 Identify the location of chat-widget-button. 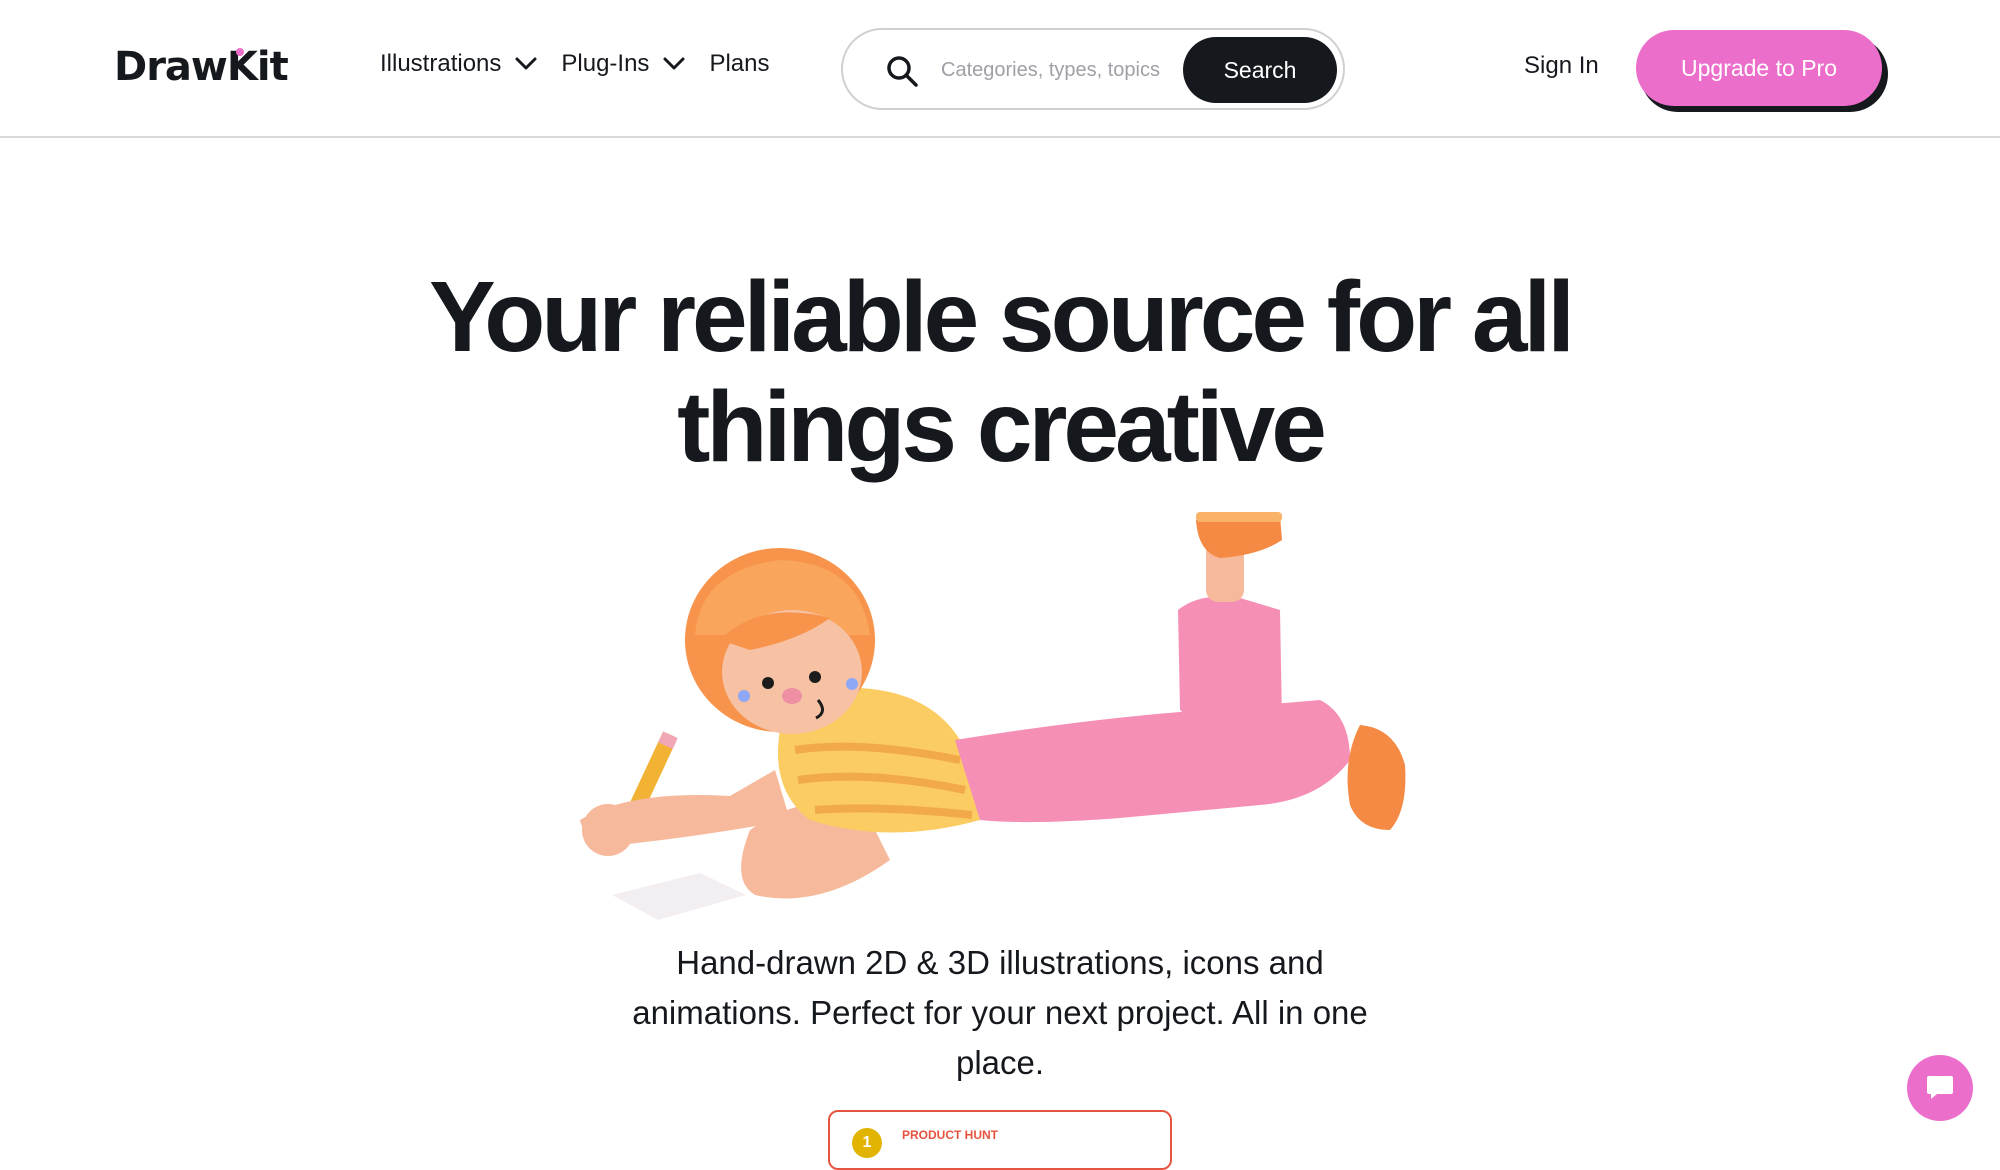
(1940, 1088).